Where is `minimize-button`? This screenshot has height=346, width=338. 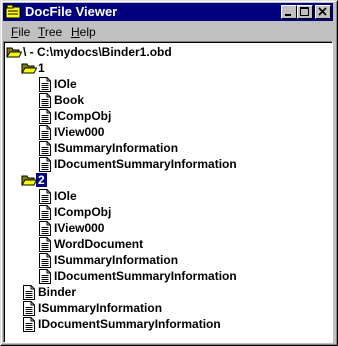
minimize-button is located at coordinates (289, 12).